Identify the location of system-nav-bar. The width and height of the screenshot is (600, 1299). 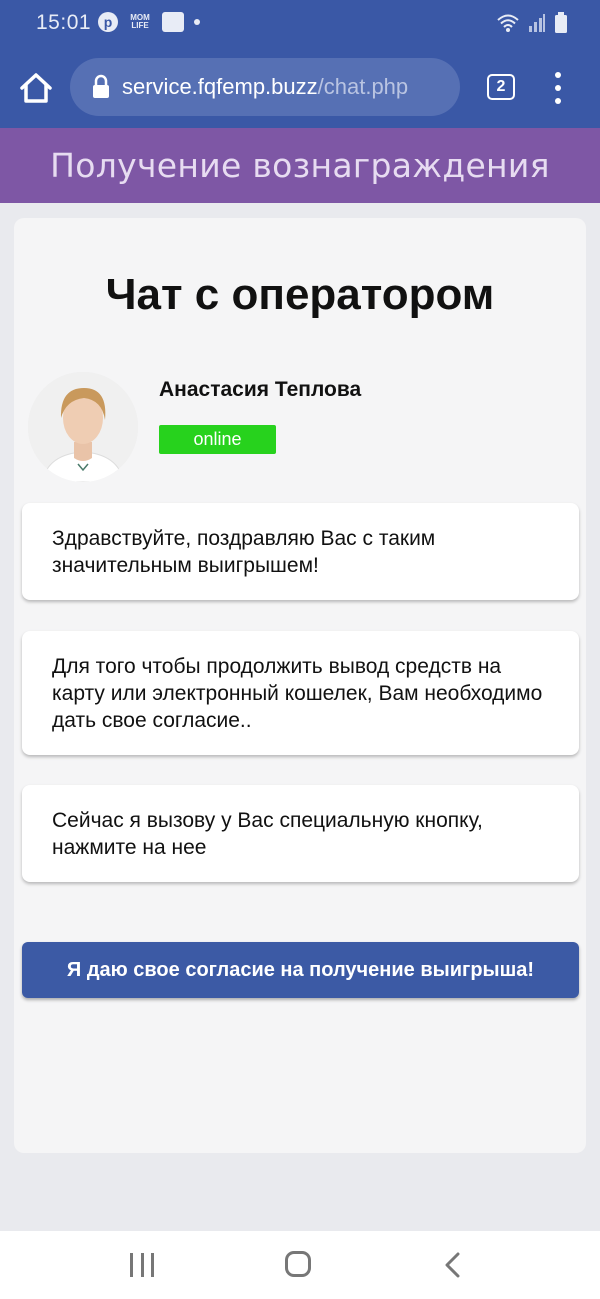
(300, 1265).